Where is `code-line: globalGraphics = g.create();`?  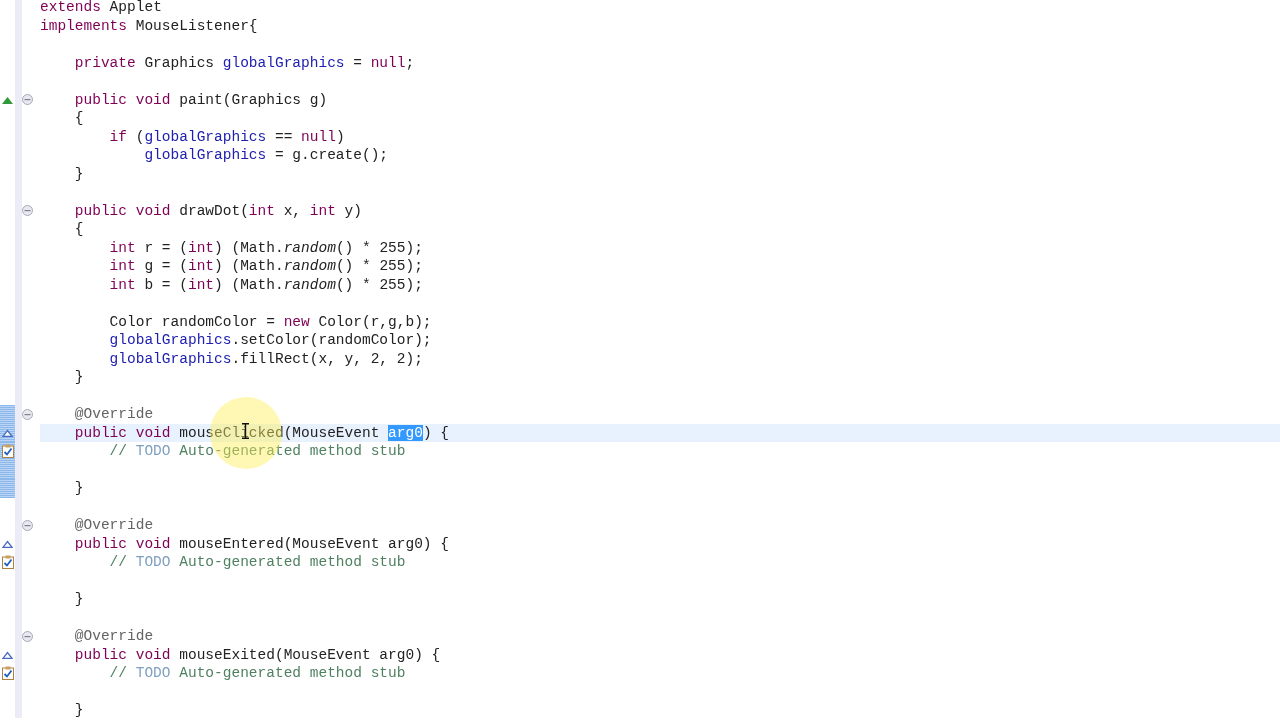 code-line: globalGraphics = g.create(); is located at coordinates (266, 155).